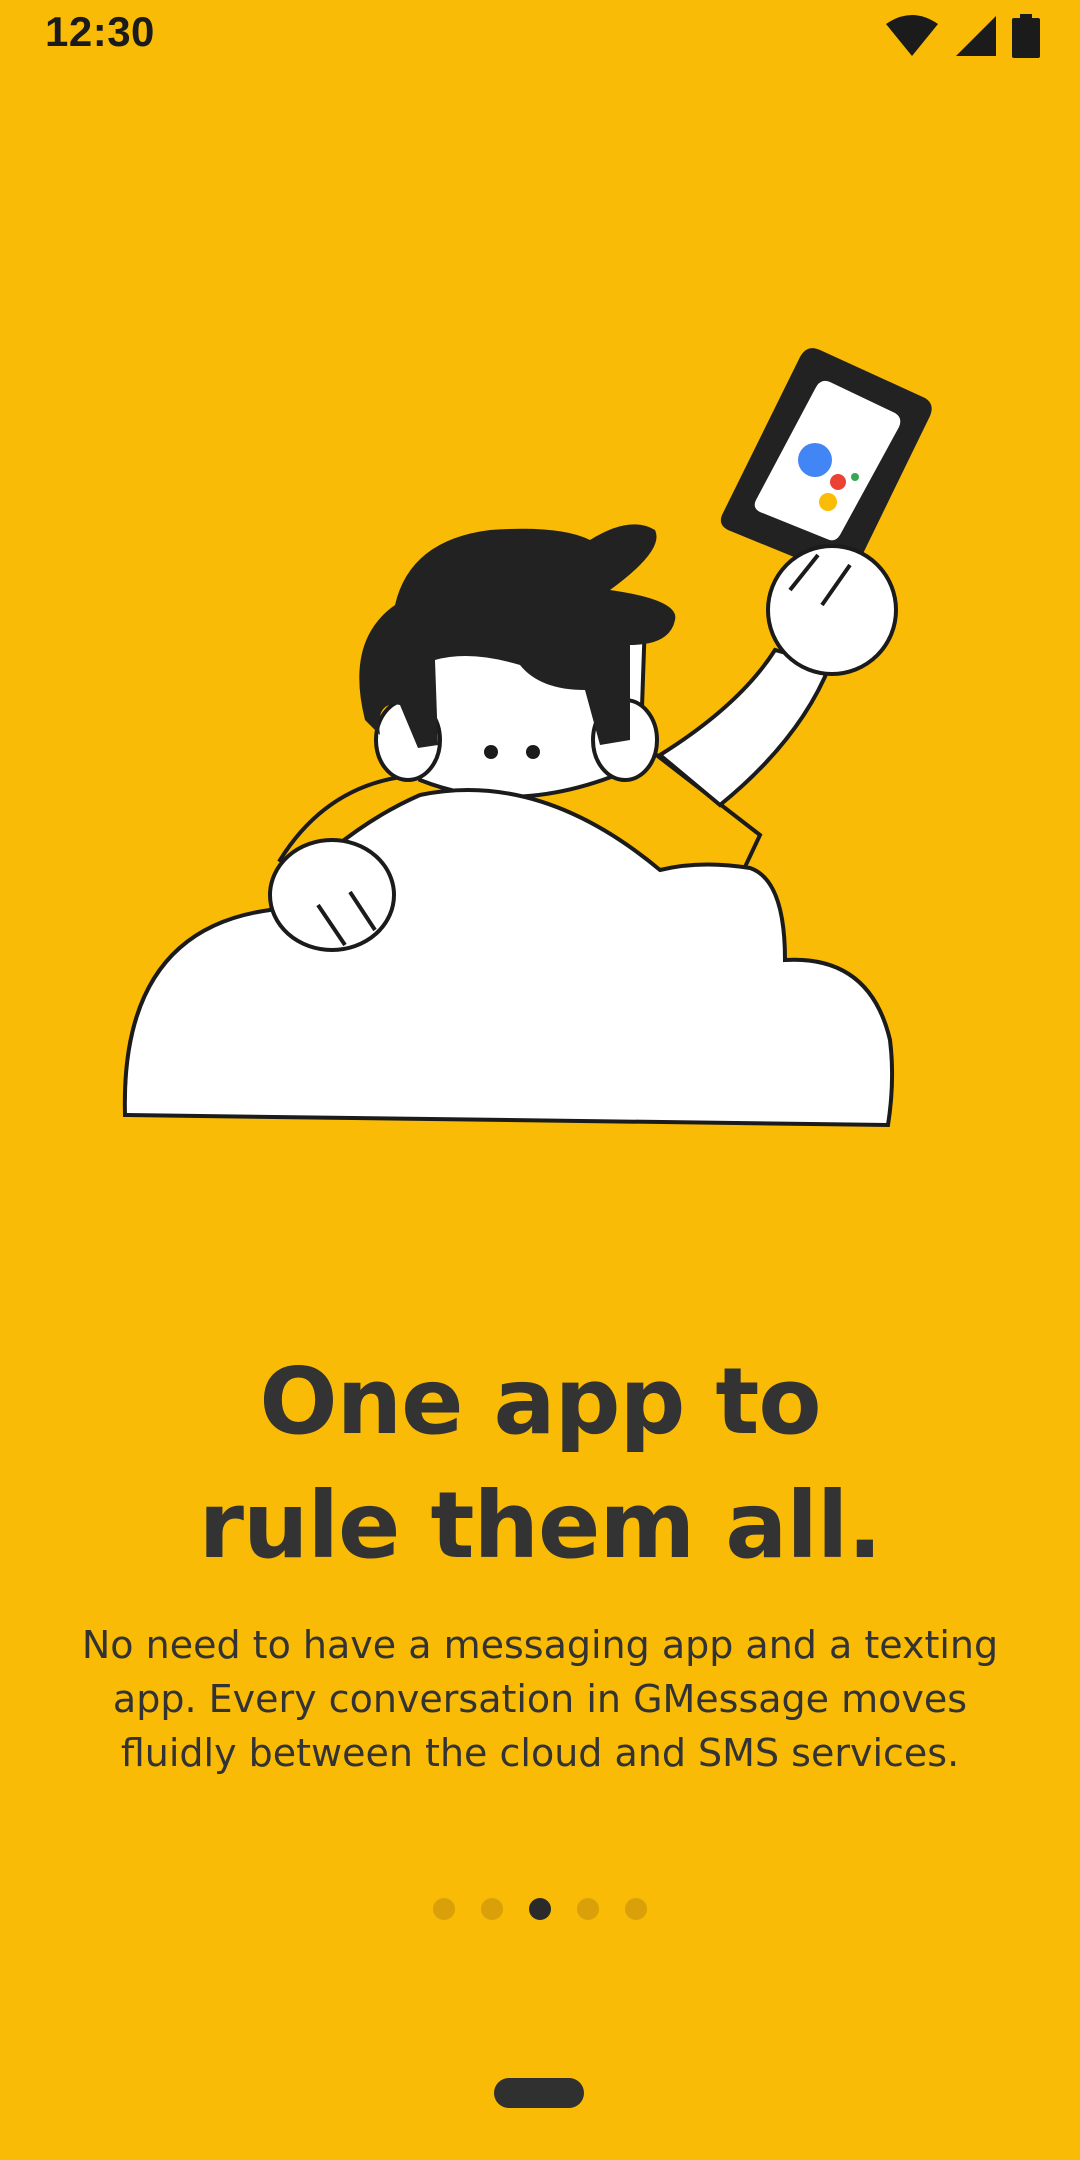 Image resolution: width=1080 pixels, height=2160 pixels. I want to click on title-line-2: rule them all., so click(540, 1525).